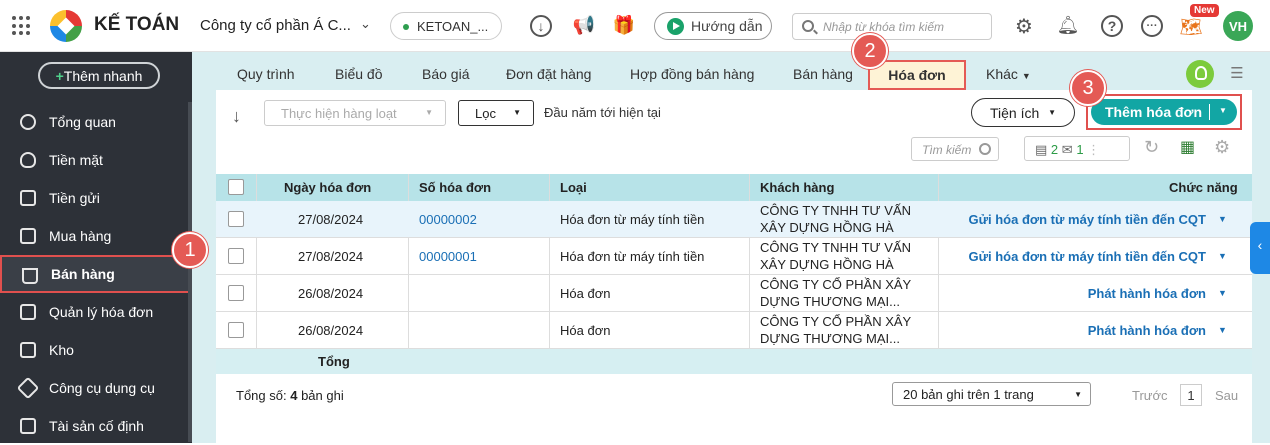  I want to click on tab-charts: Biểu đồ, so click(358, 74).